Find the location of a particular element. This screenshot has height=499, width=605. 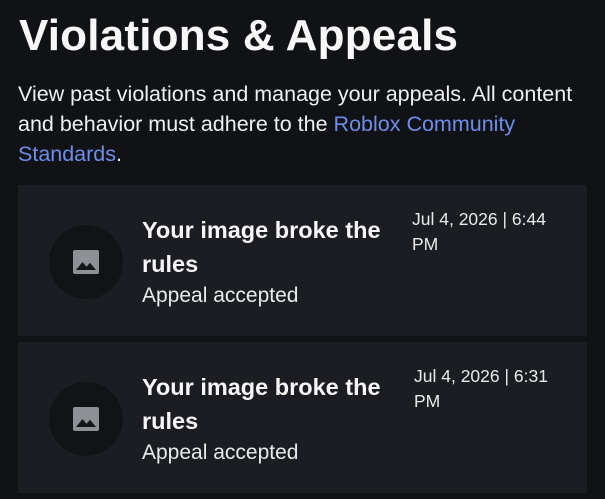

description-period: . is located at coordinates (119, 154).